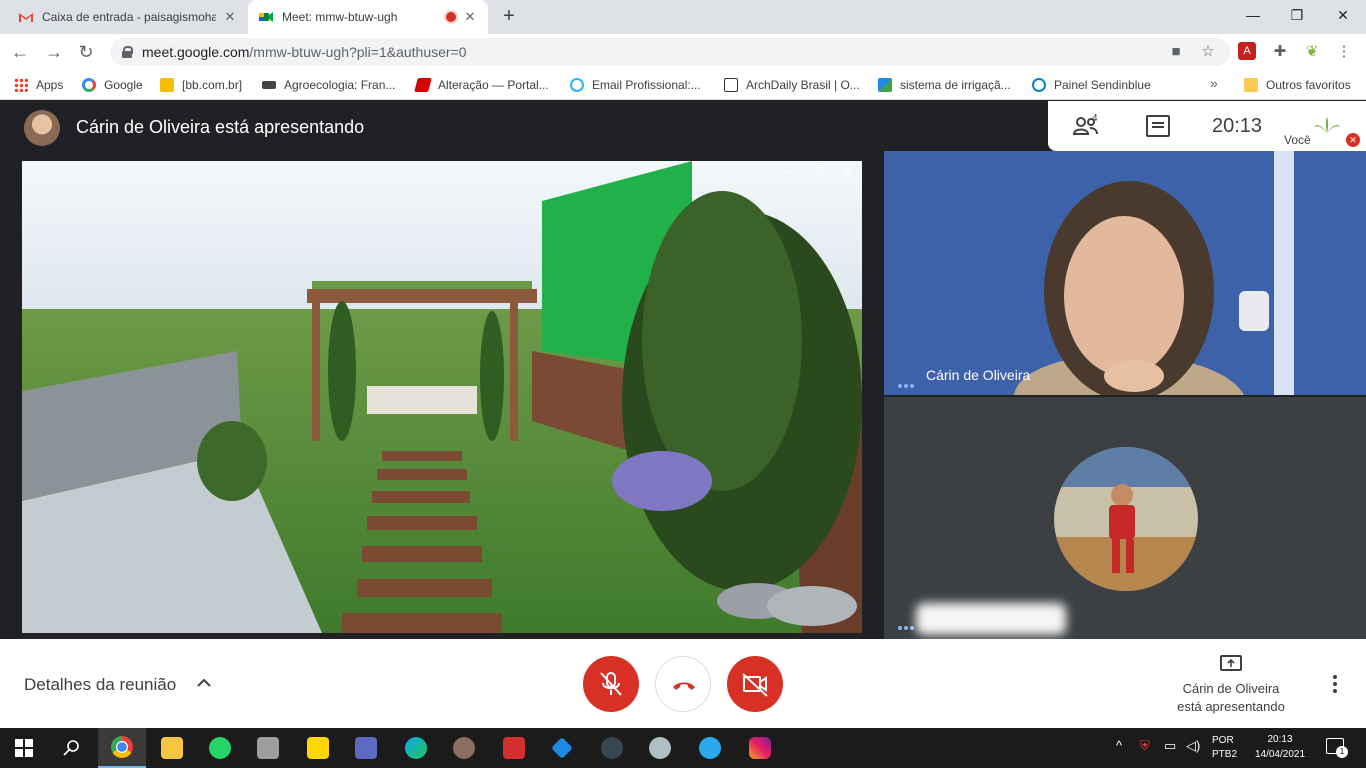 This screenshot has width=1366, height=768. Describe the element at coordinates (1224, 748) in the screenshot. I see `input-language: POR PTB2` at that location.